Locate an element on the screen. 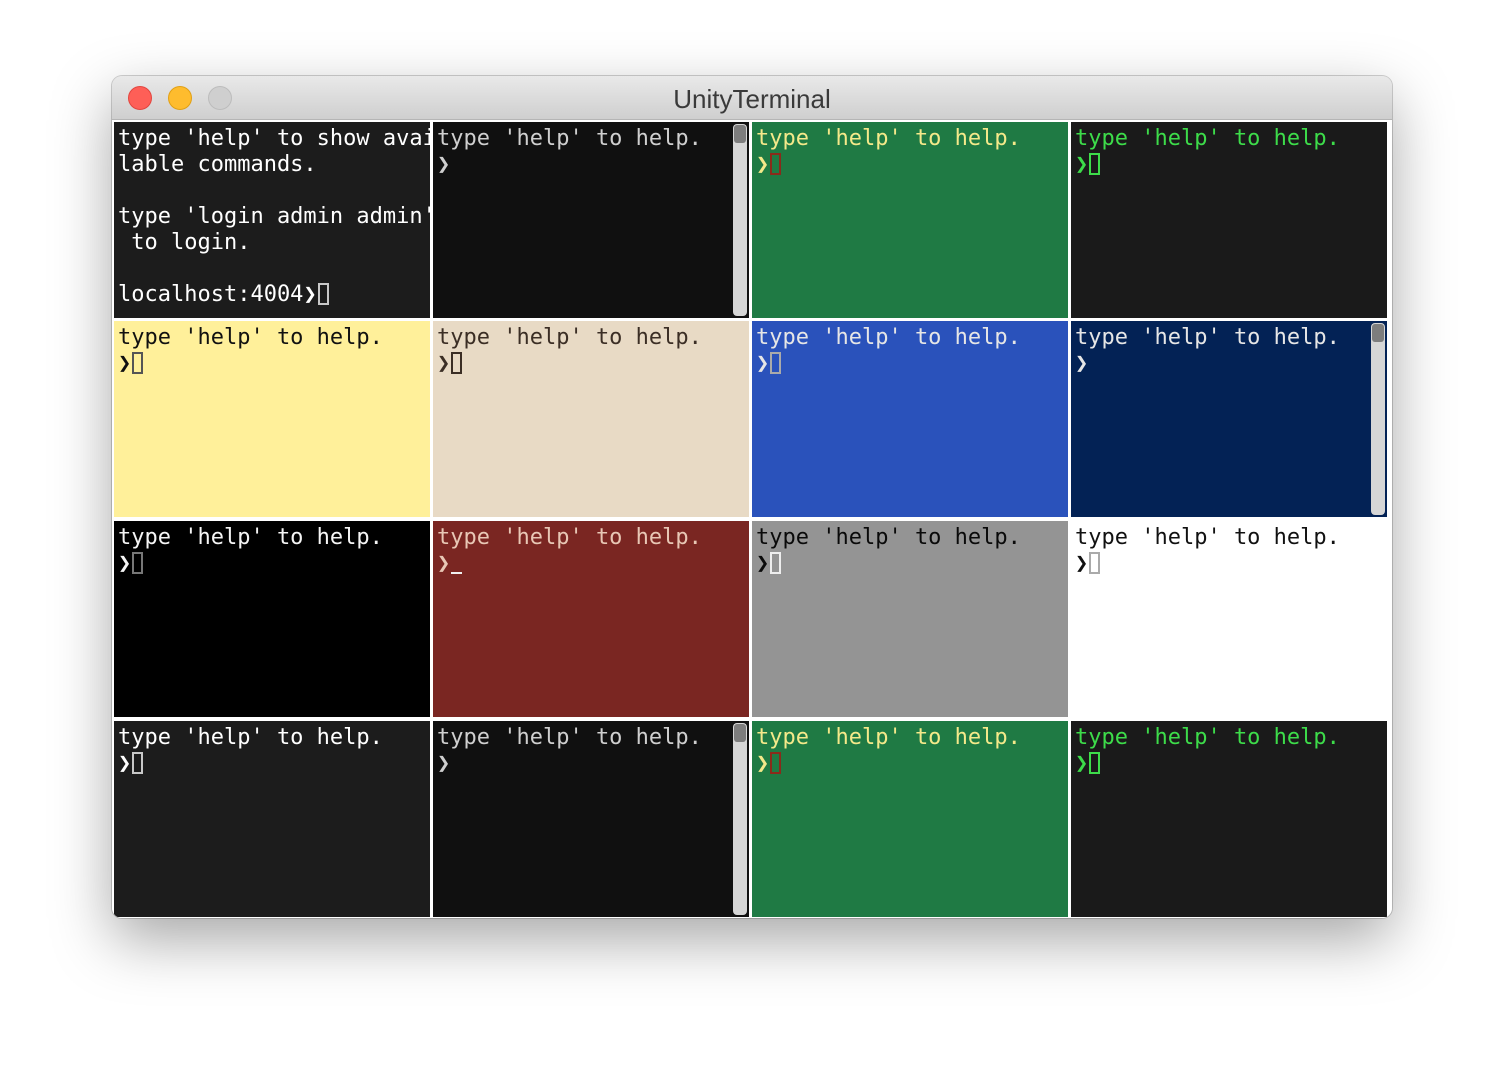 Image resolution: width=1504 pixels, height=1068 pixels. prompt-line: localhost:4004❯ is located at coordinates (274, 295).